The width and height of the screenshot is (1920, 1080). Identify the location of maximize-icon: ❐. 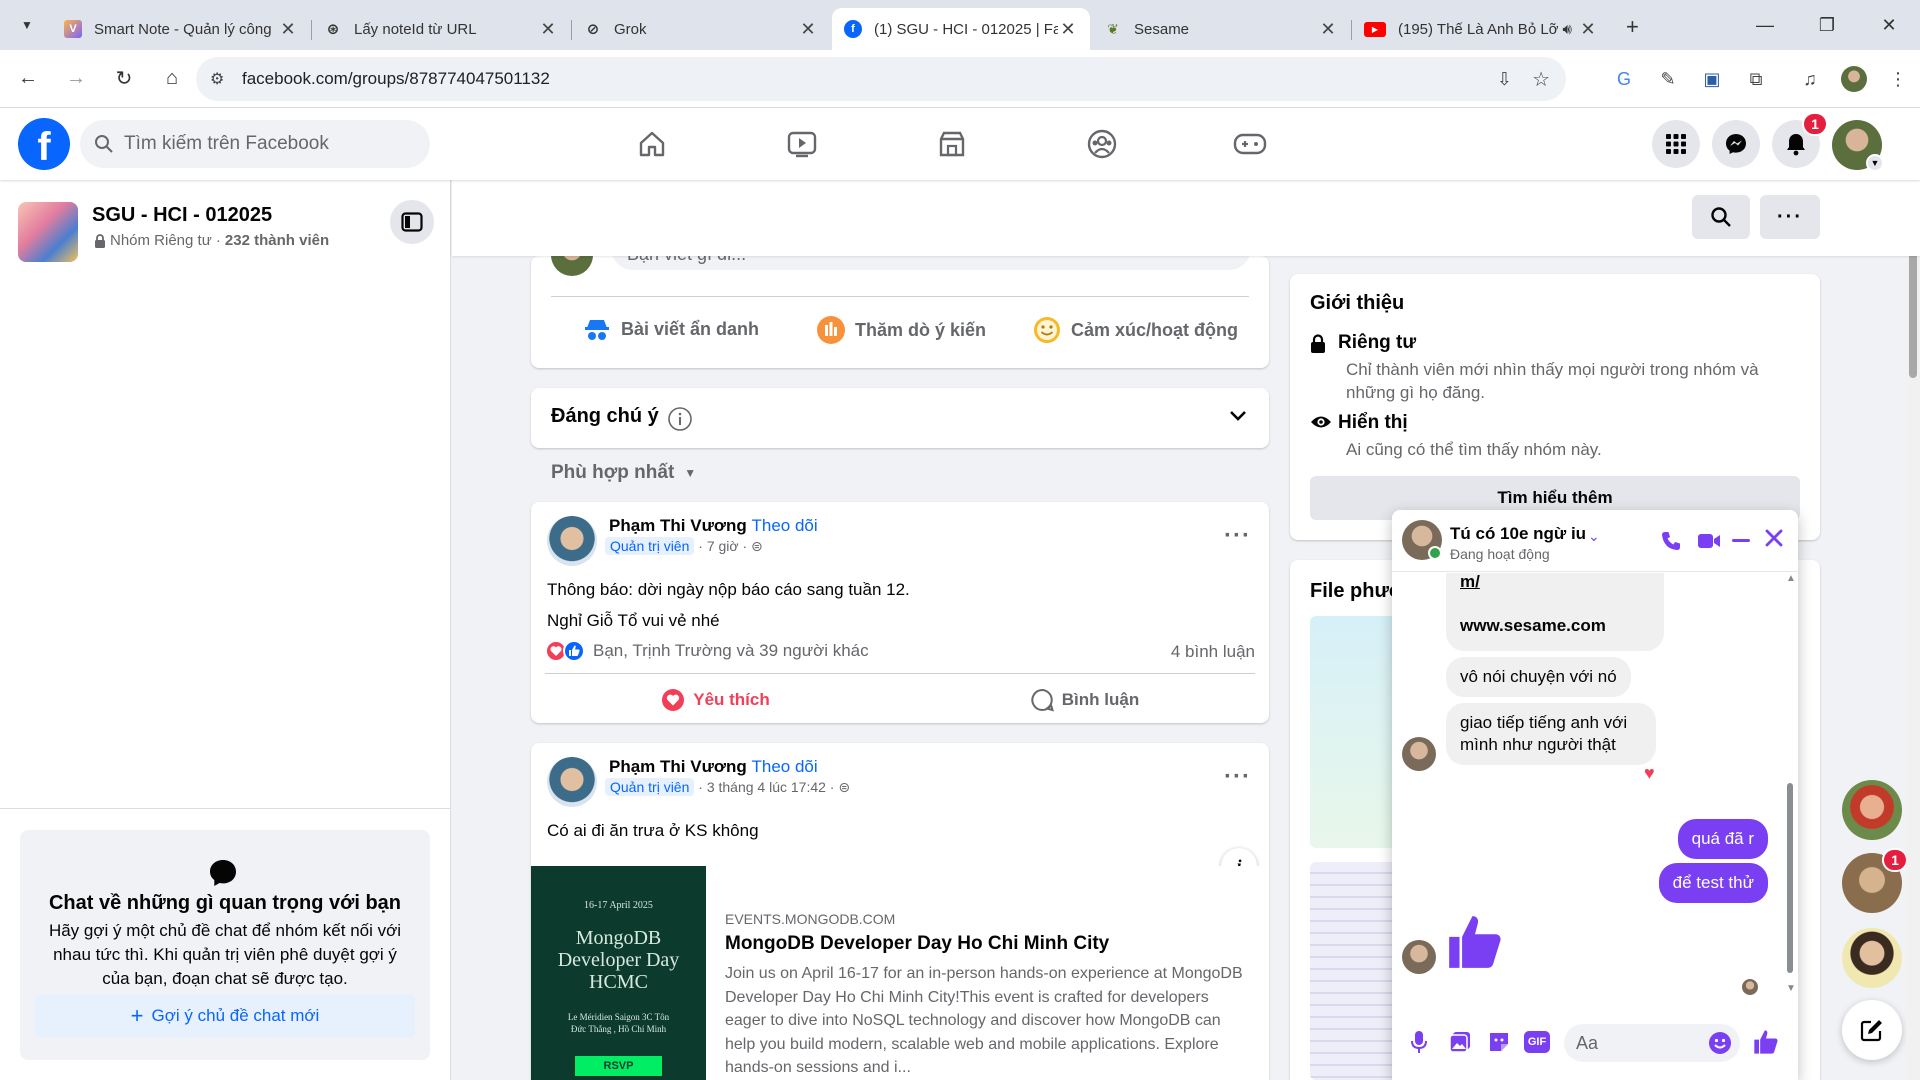
(1827, 25).